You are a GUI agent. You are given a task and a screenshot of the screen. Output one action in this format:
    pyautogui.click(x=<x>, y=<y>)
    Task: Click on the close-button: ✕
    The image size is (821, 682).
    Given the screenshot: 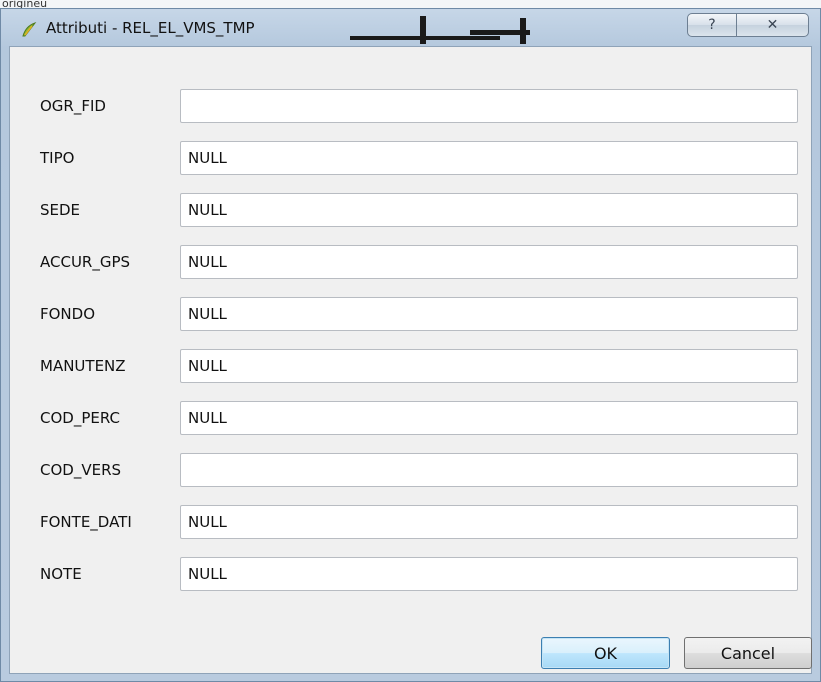 What is the action you would take?
    pyautogui.click(x=773, y=25)
    